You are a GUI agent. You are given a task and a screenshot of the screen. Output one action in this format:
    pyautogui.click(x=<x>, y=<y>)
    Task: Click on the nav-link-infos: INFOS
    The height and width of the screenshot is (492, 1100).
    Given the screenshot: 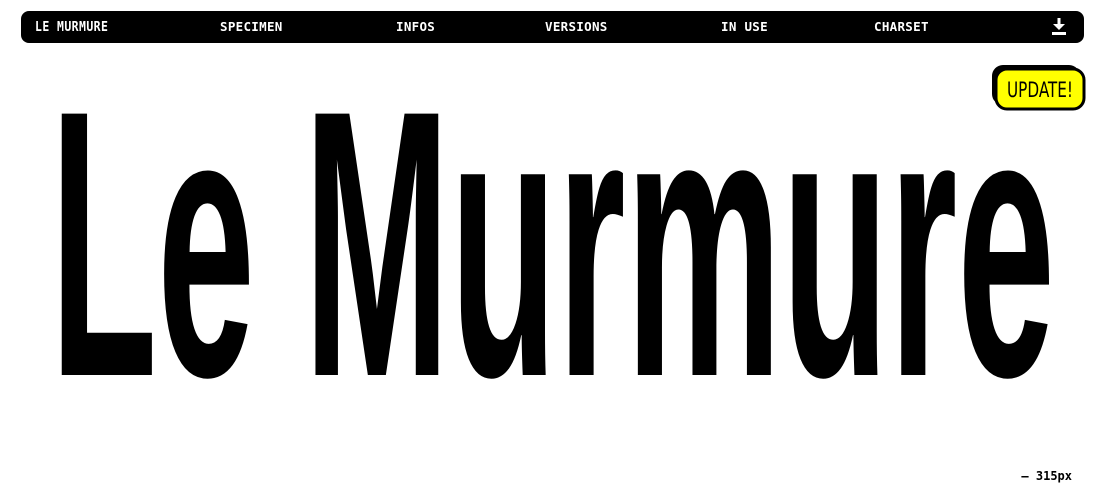 What is the action you would take?
    pyautogui.click(x=415, y=27)
    